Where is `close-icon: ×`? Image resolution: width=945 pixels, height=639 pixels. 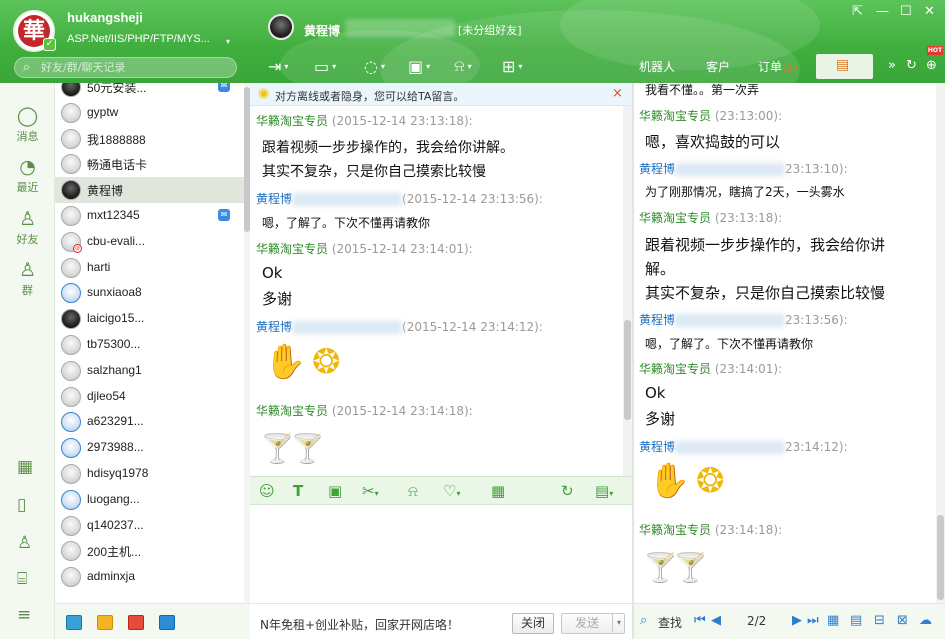 close-icon: × is located at coordinates (617, 93).